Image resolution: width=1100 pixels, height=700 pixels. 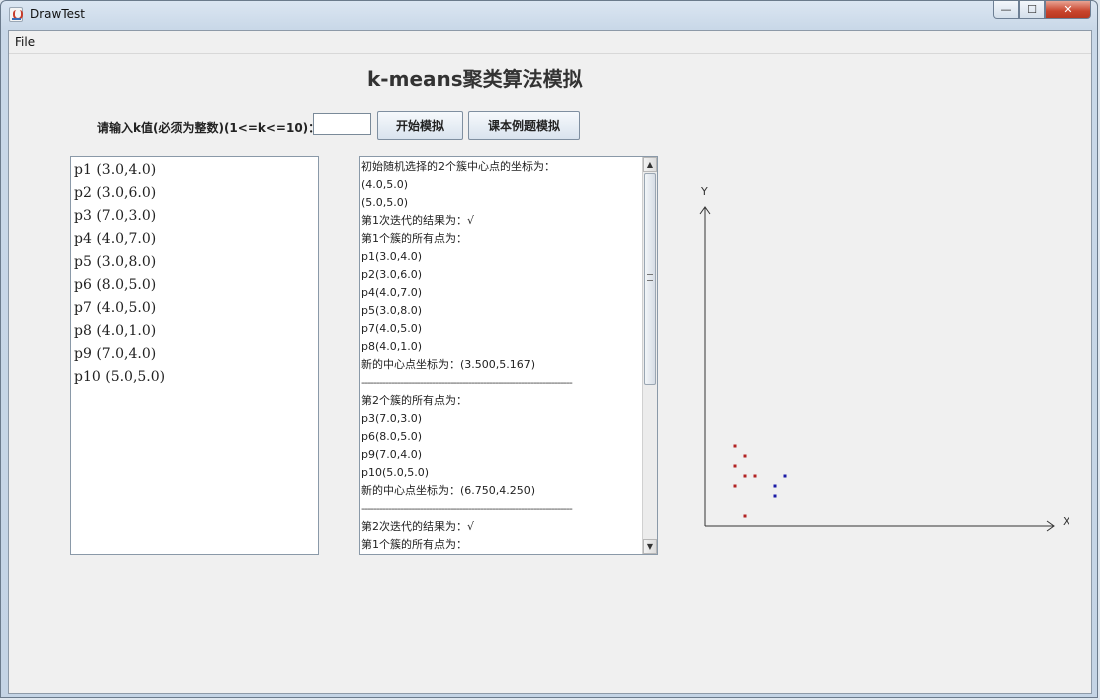 What do you see at coordinates (448, 490) in the screenshot?
I see `output-line: 新的中心点坐标为：(6.750,4.250)` at bounding box center [448, 490].